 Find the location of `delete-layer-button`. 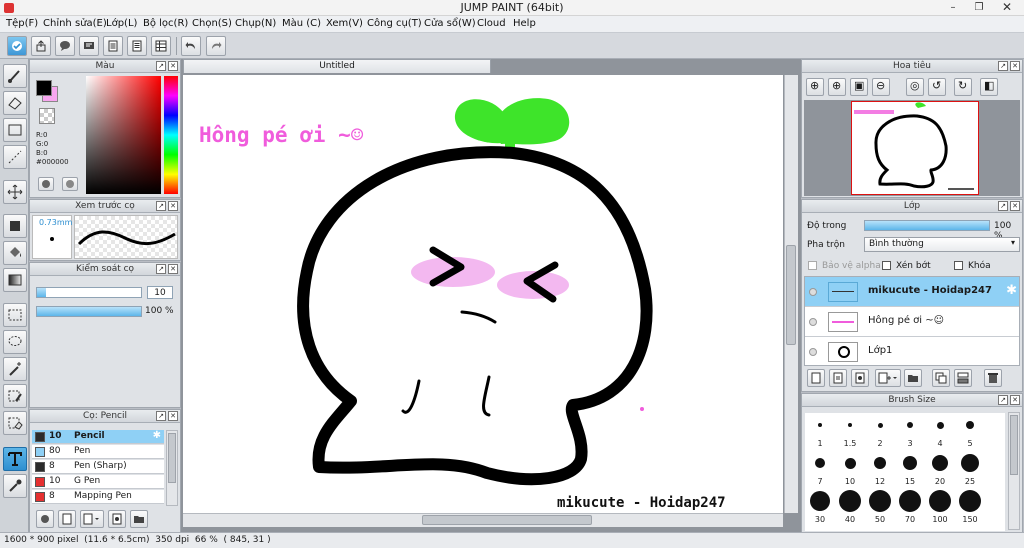

delete-layer-button is located at coordinates (993, 378).